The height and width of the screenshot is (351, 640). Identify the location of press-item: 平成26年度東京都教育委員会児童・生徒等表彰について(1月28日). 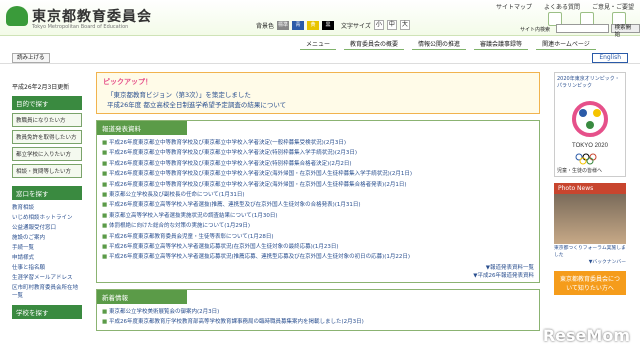
(318, 236).